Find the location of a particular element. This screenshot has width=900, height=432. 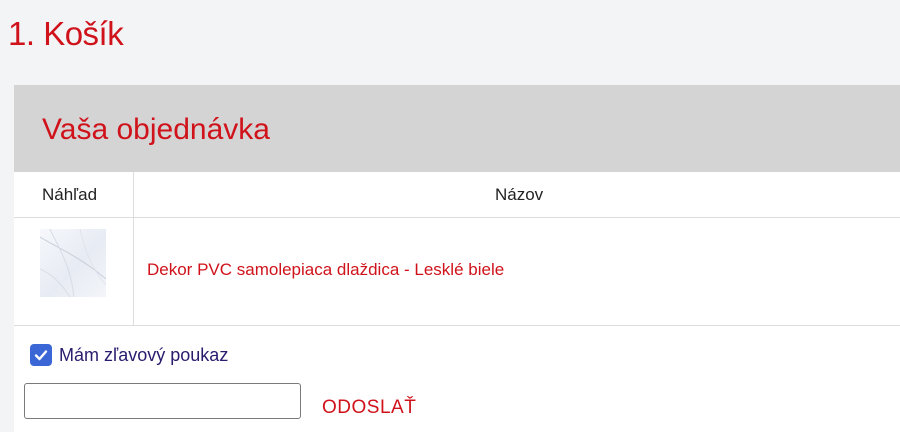

voucher-checkbox is located at coordinates (41, 355).